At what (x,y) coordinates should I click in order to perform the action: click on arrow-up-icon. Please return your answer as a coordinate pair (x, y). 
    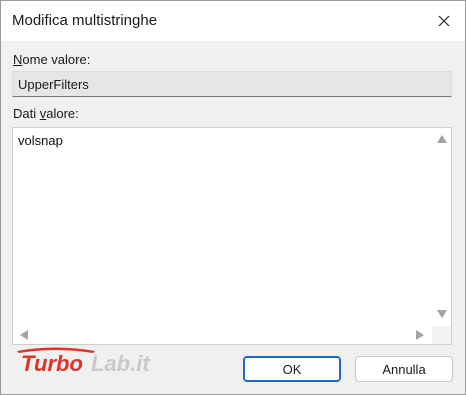
    Looking at the image, I should click on (442, 139).